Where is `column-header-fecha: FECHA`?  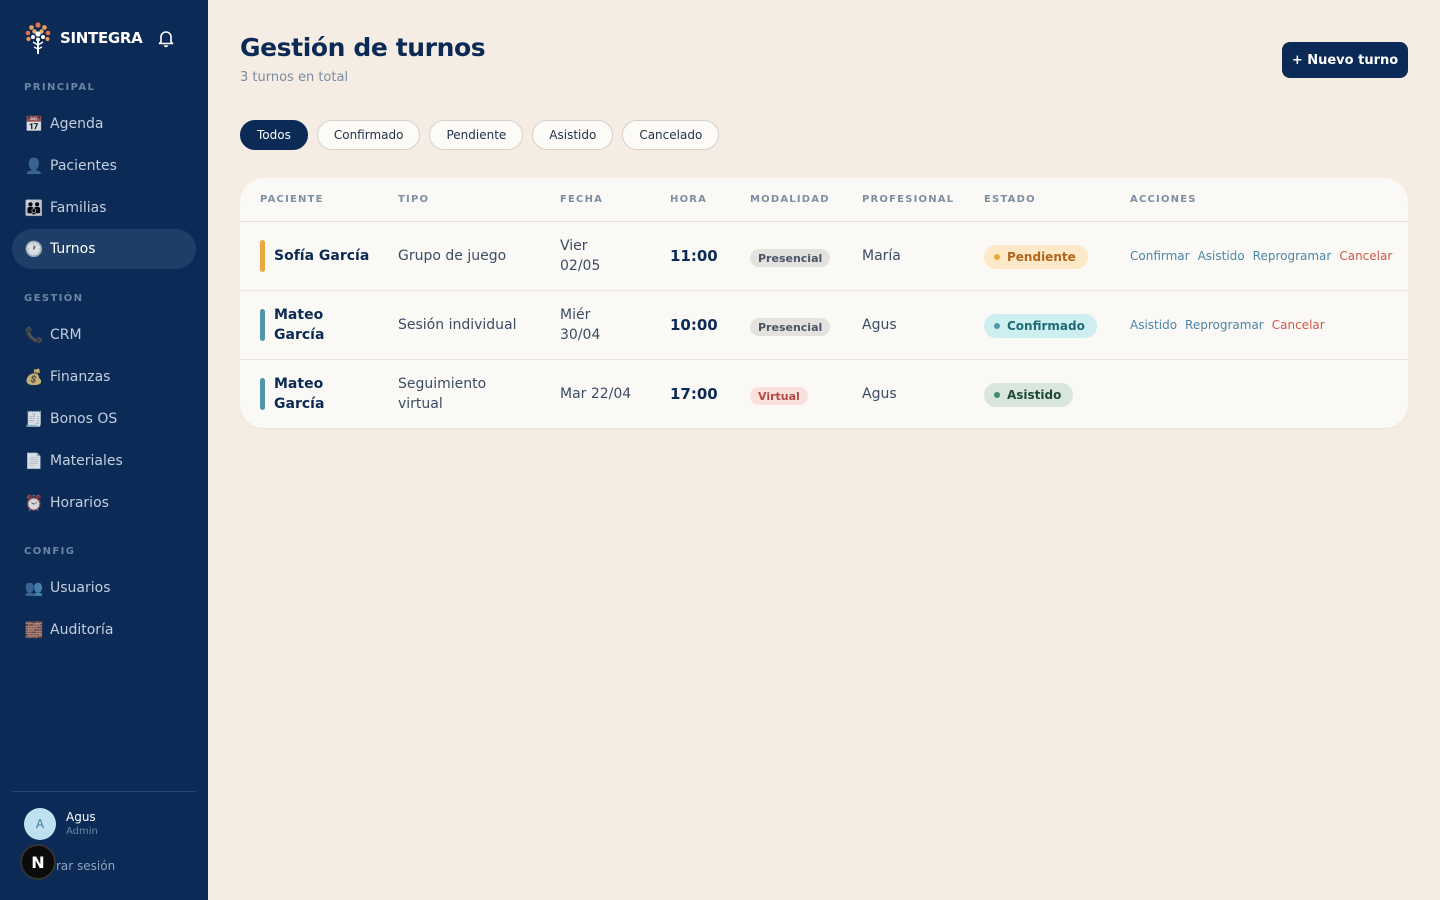
column-header-fecha: FECHA is located at coordinates (582, 199).